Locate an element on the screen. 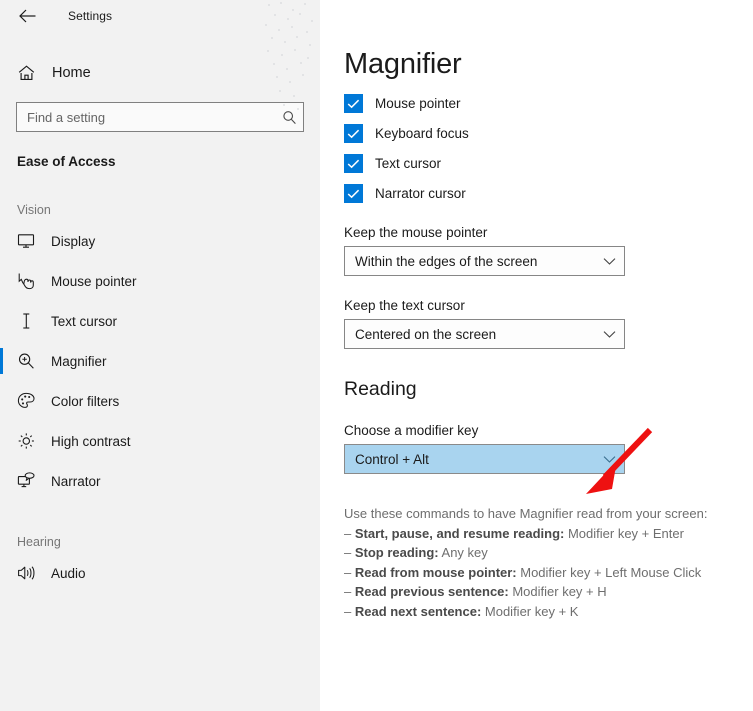  sidebar-item-color-filters-label: Color filters is located at coordinates (85, 401).